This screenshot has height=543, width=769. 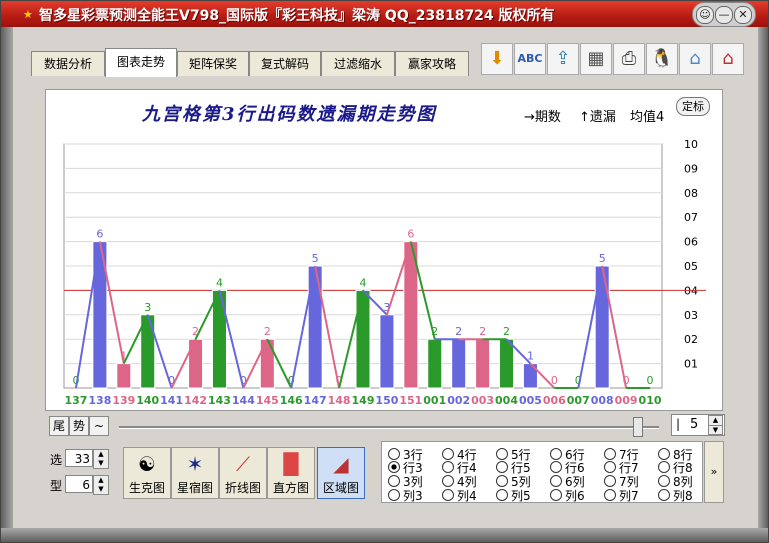 I want to click on period-spinner: | 5 ▲ ▼, so click(x=698, y=425).